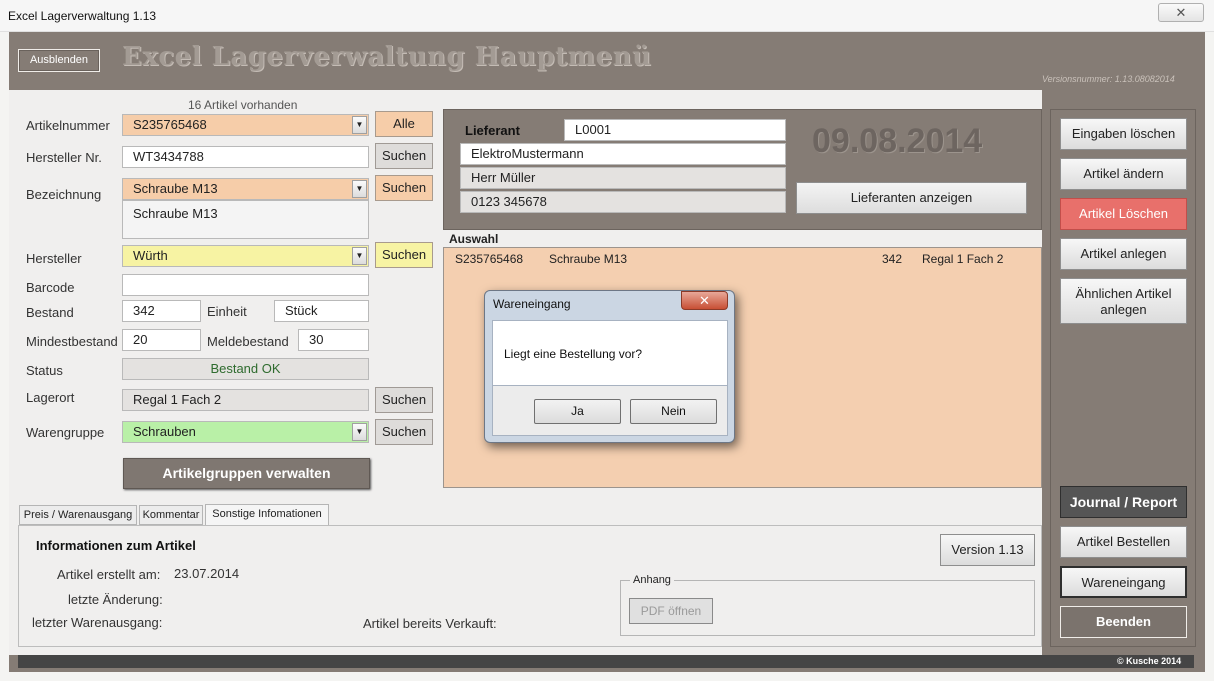 The image size is (1214, 681). What do you see at coordinates (897, 141) in the screenshot?
I see `current-date: 09.08.2014` at bounding box center [897, 141].